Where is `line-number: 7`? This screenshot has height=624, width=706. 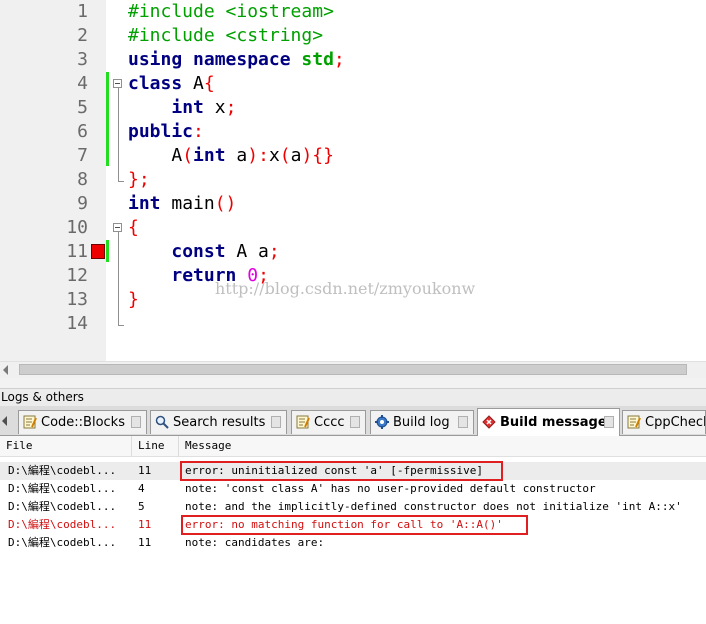
line-number: 7 is located at coordinates (82, 155).